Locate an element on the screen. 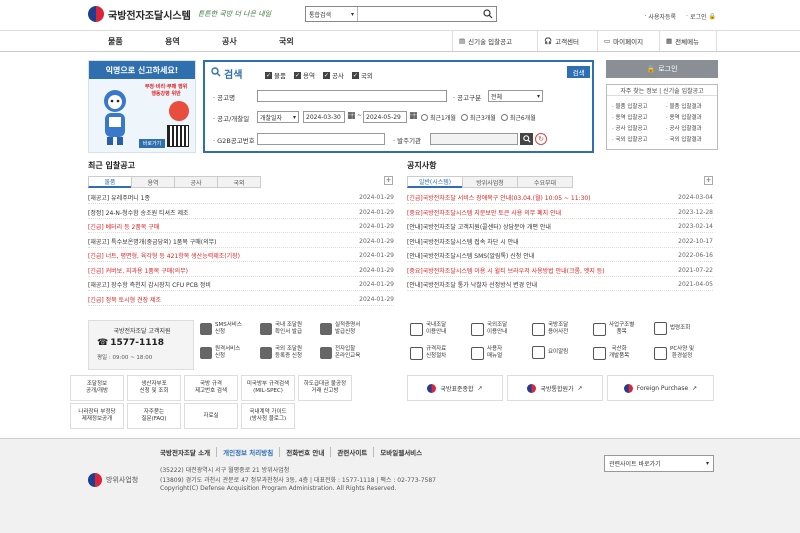 This screenshot has width=800, height=533. footer-link-phone: 전화번호 안내 is located at coordinates (306, 452).